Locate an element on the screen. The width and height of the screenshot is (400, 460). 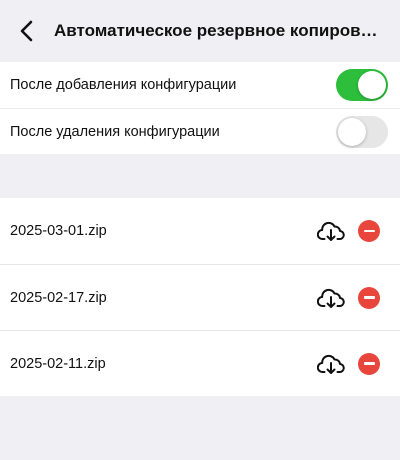
toggle-after-delete is located at coordinates (362, 131).